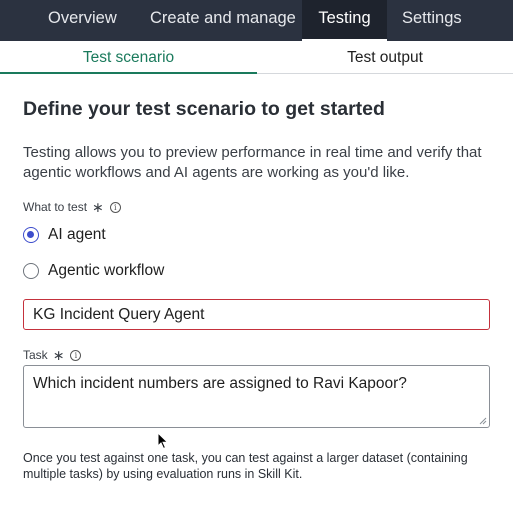 Image resolution: width=513 pixels, height=505 pixels. I want to click on tab-test-scenario: Test scenario, so click(128, 57).